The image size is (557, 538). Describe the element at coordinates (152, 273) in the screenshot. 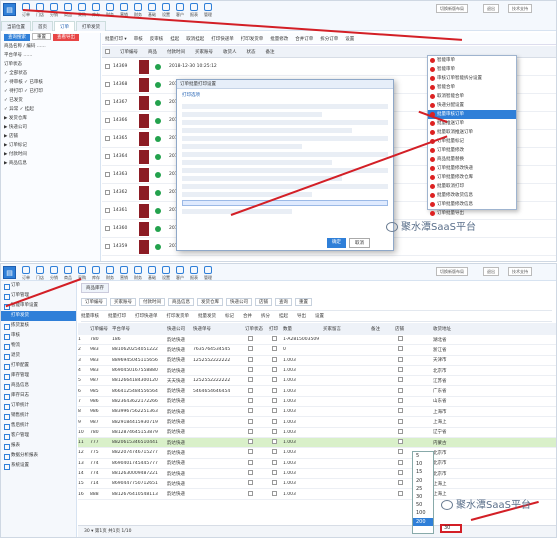

I see `nav-item: 基础` at that location.